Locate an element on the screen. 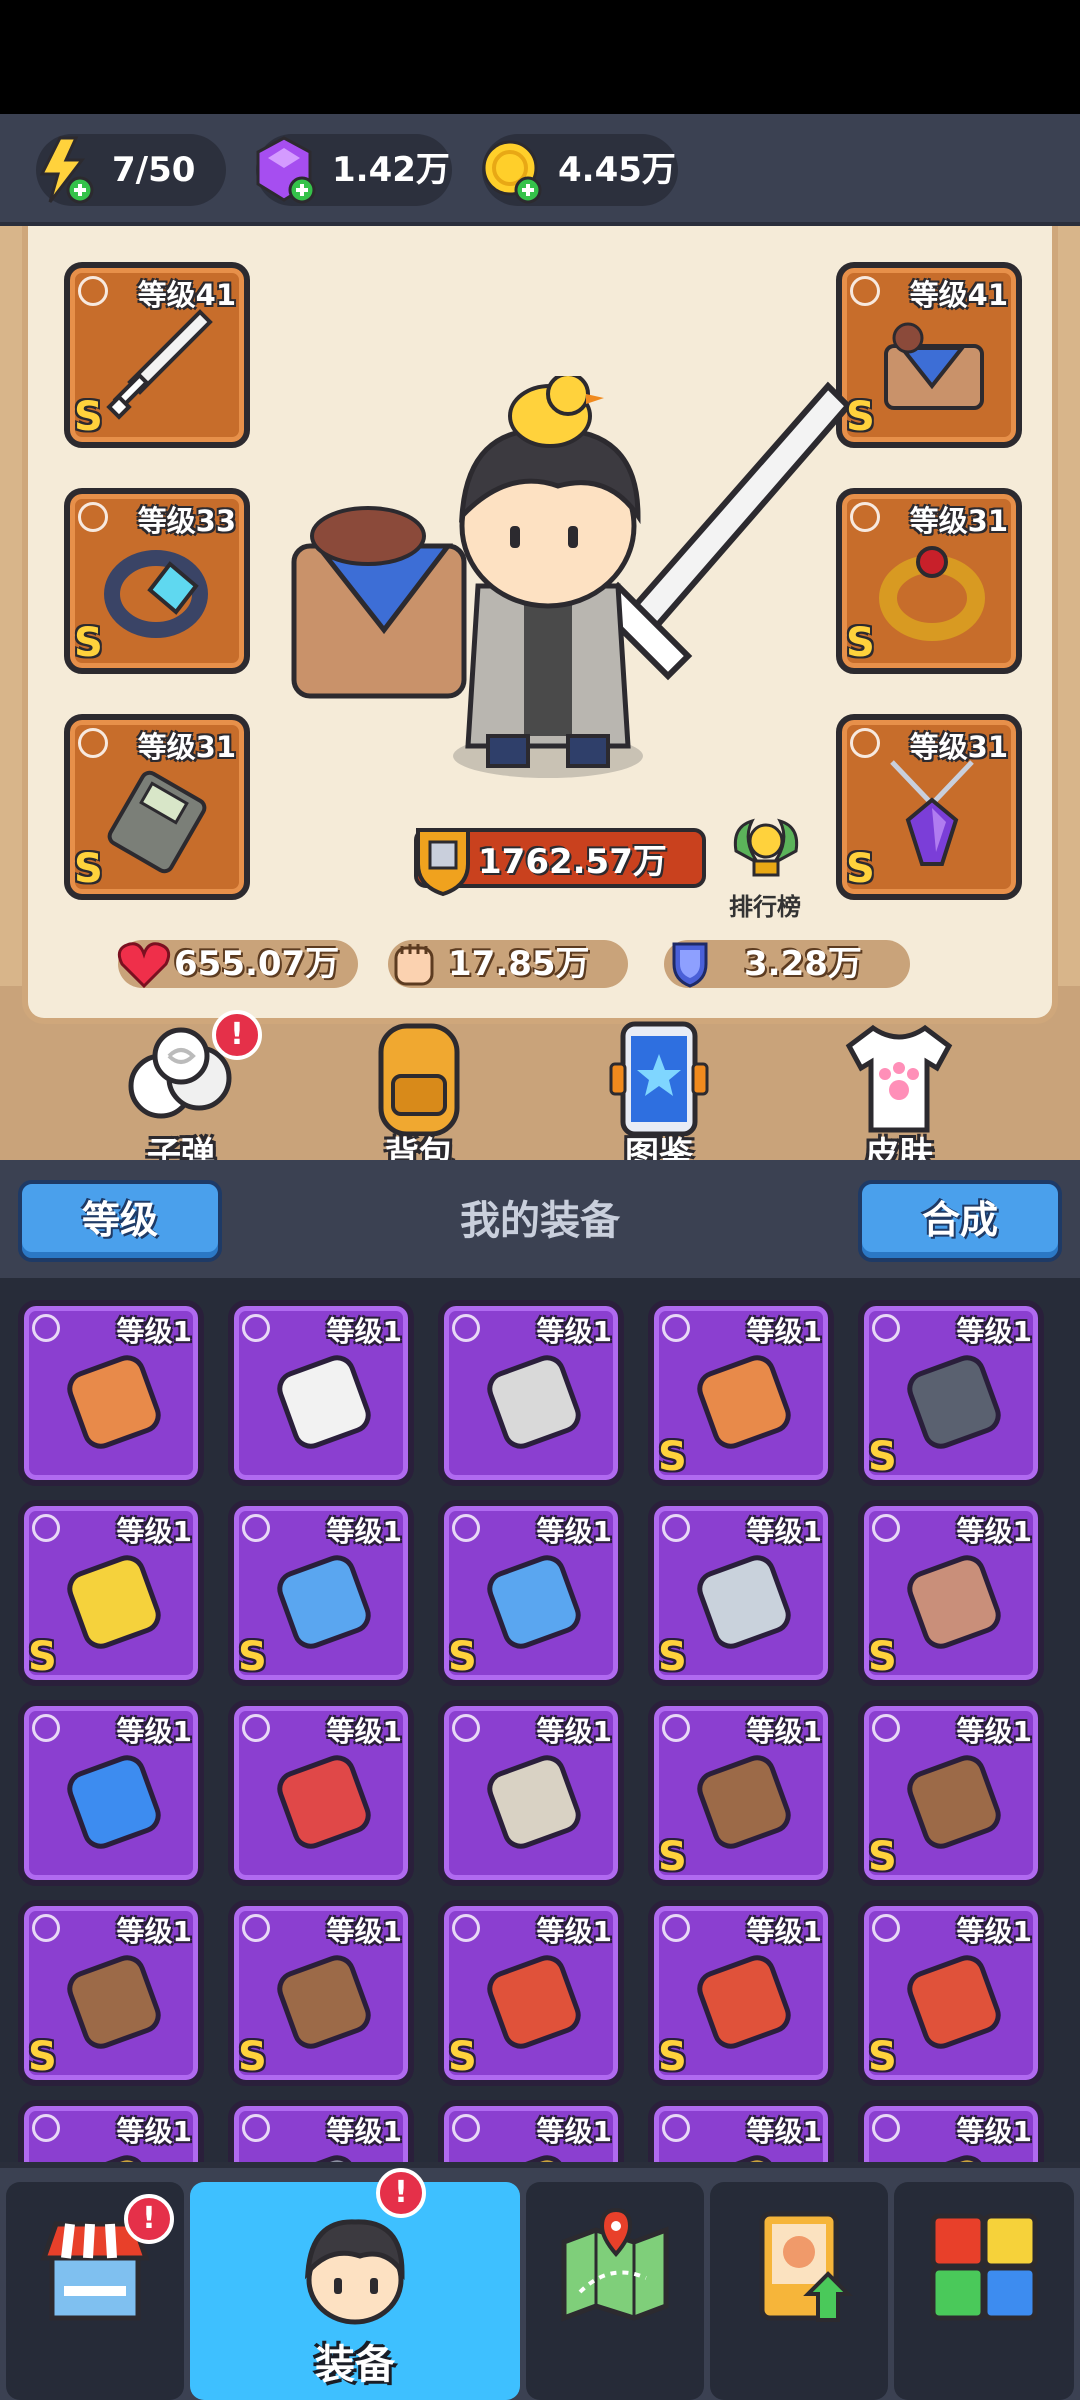 This screenshot has height=2400, width=1080. defense-value: 3.28万 is located at coordinates (803, 964).